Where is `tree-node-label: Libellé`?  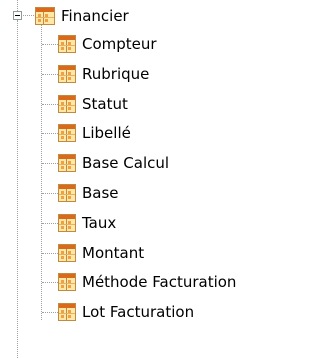 tree-node-label: Libellé is located at coordinates (106, 133).